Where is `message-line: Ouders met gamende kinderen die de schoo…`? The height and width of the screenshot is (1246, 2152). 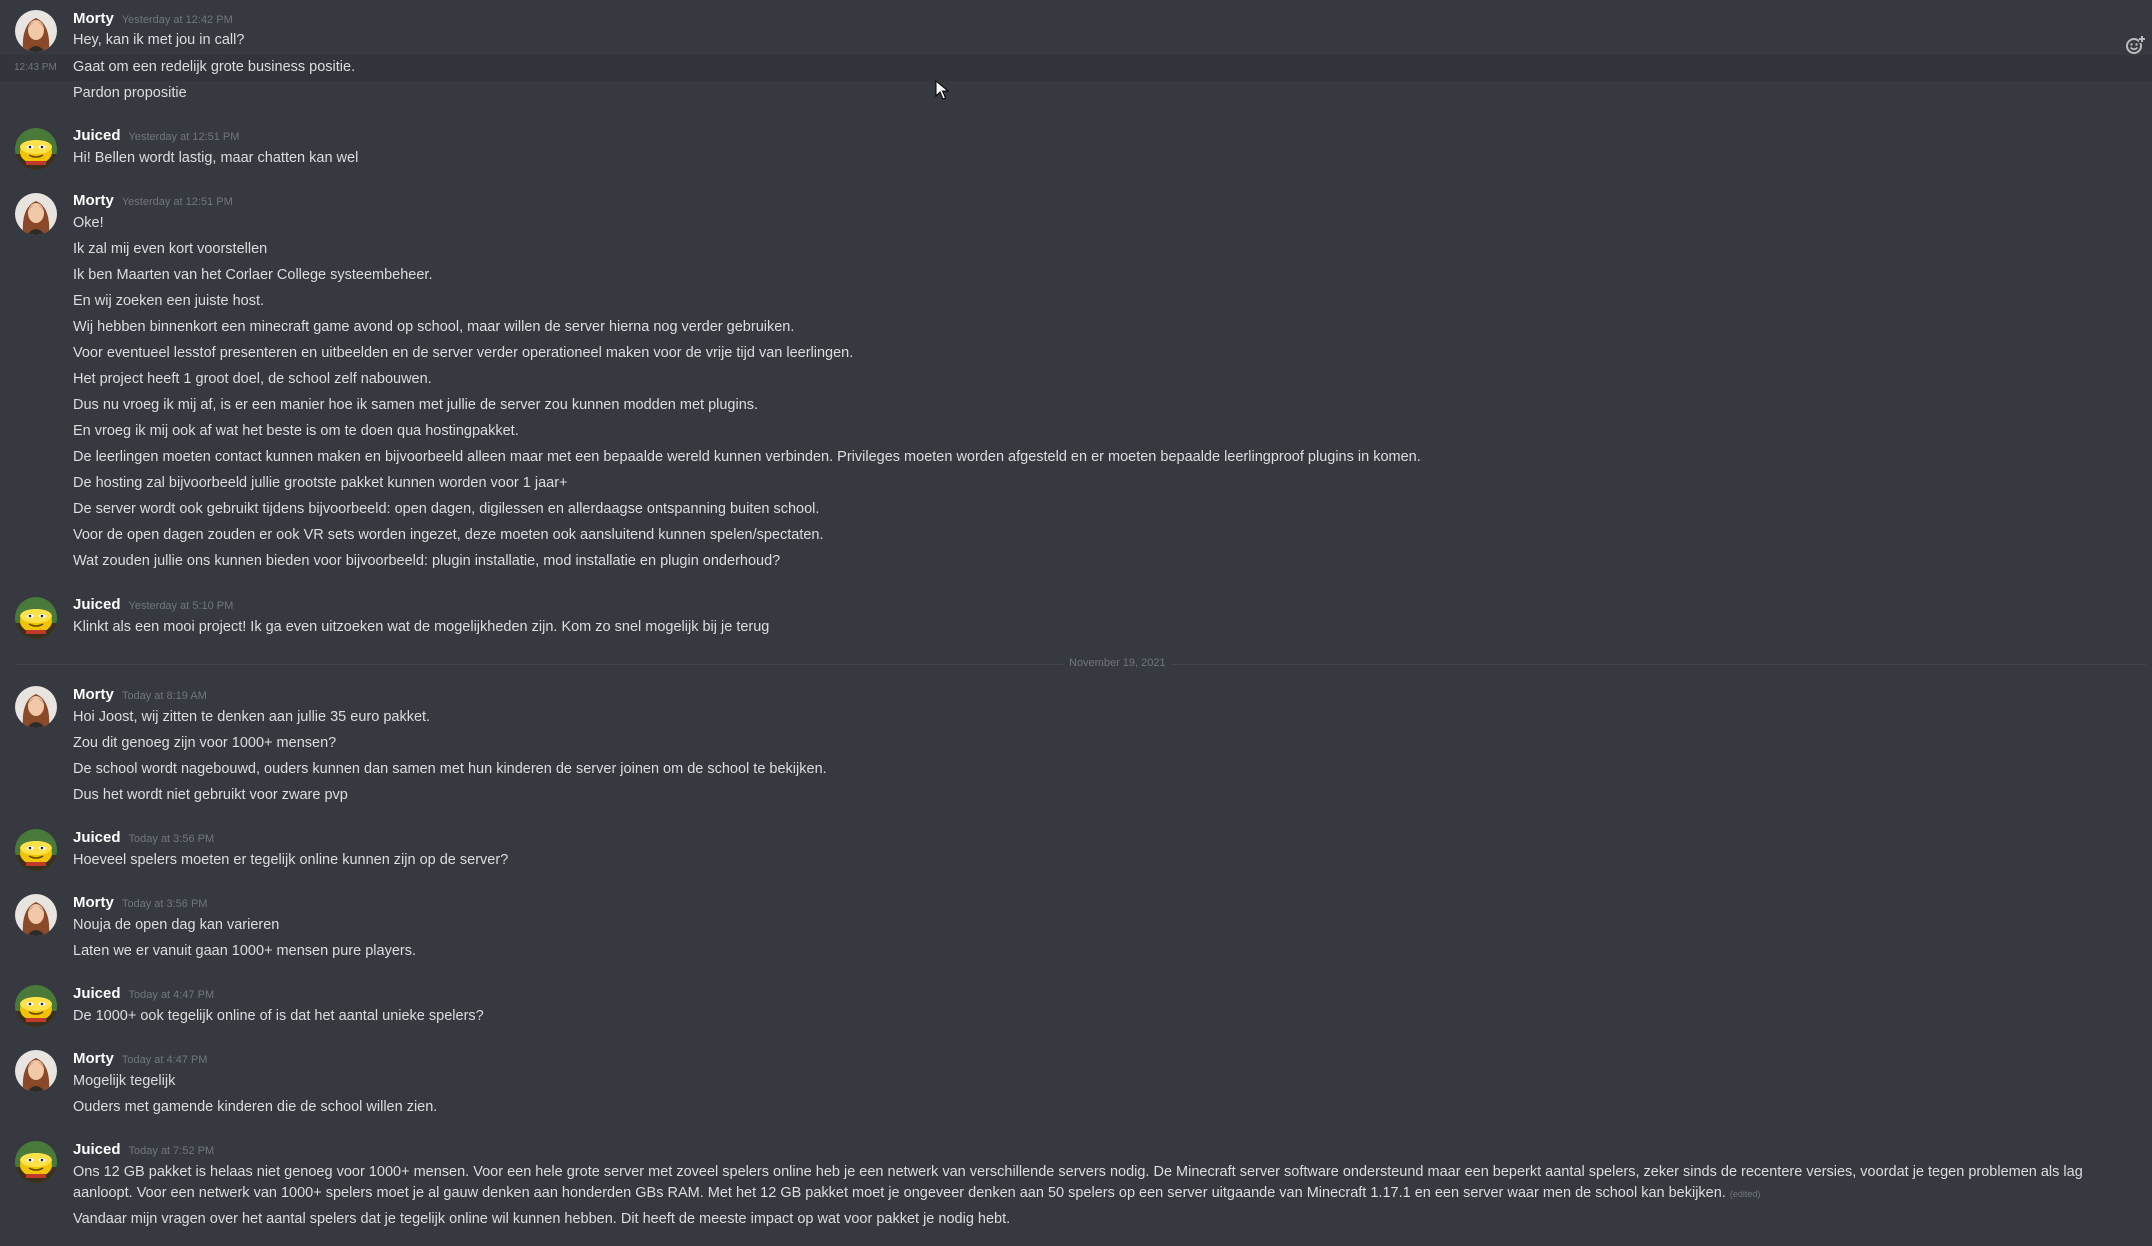 message-line: Ouders met gamende kinderen die de schoo… is located at coordinates (255, 1107).